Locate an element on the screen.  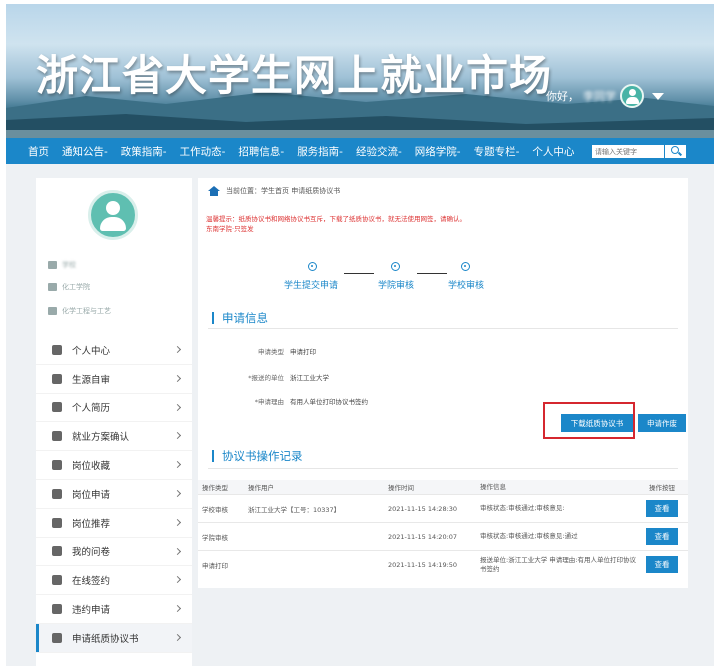
user-menu: 你好， 李同学 is located at coordinates (605, 96).